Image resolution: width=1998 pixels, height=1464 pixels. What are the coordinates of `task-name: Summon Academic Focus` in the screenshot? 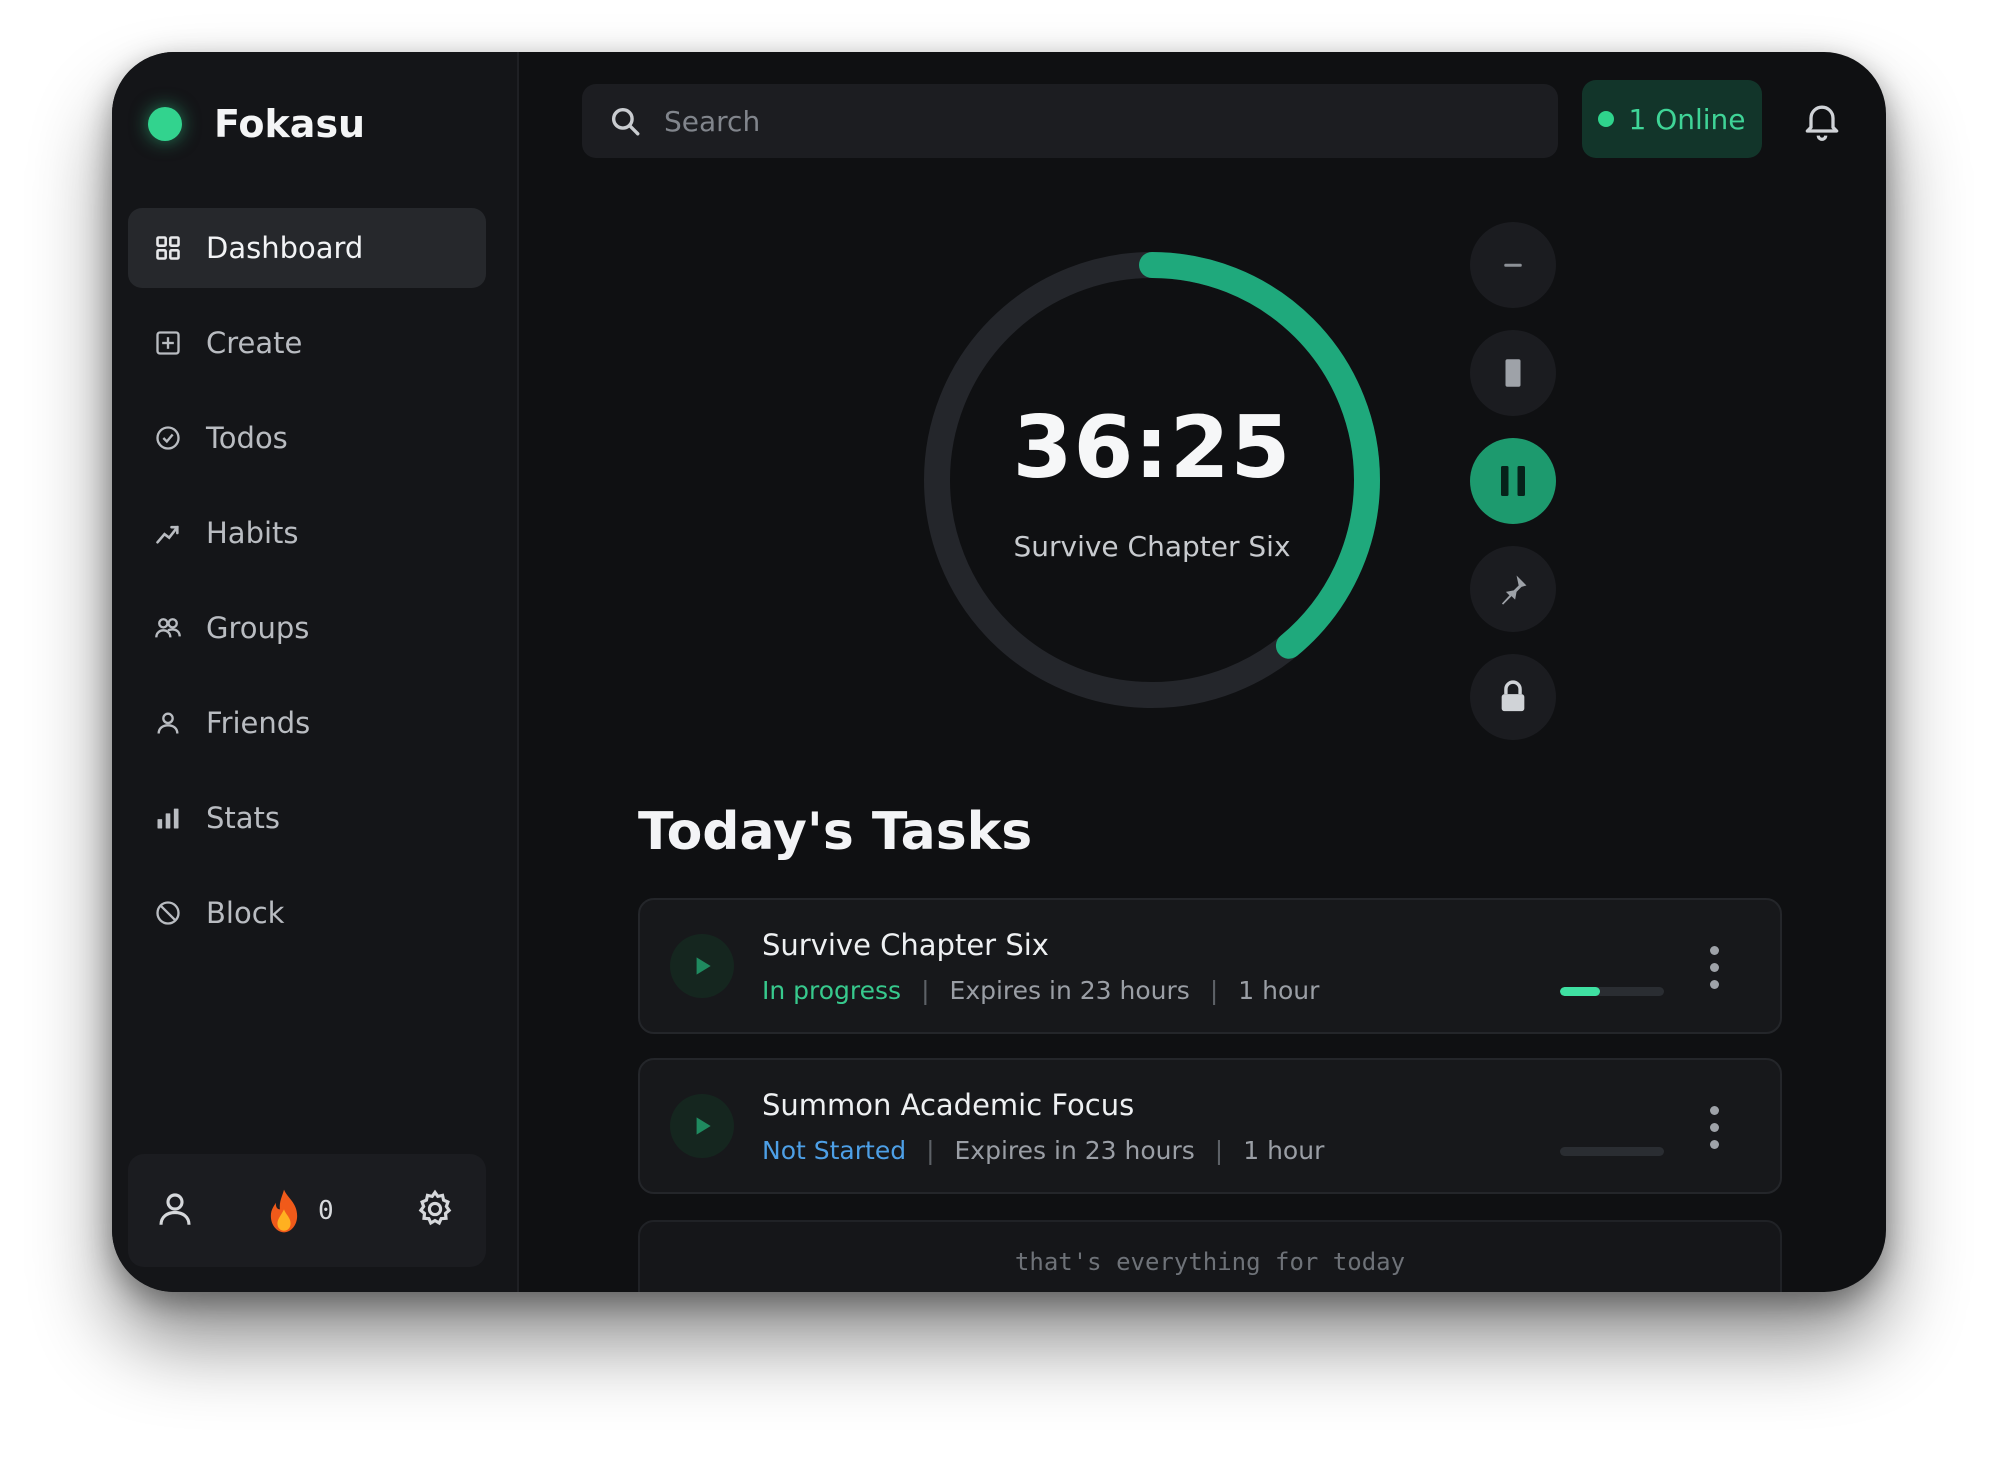 It's located at (948, 1105).